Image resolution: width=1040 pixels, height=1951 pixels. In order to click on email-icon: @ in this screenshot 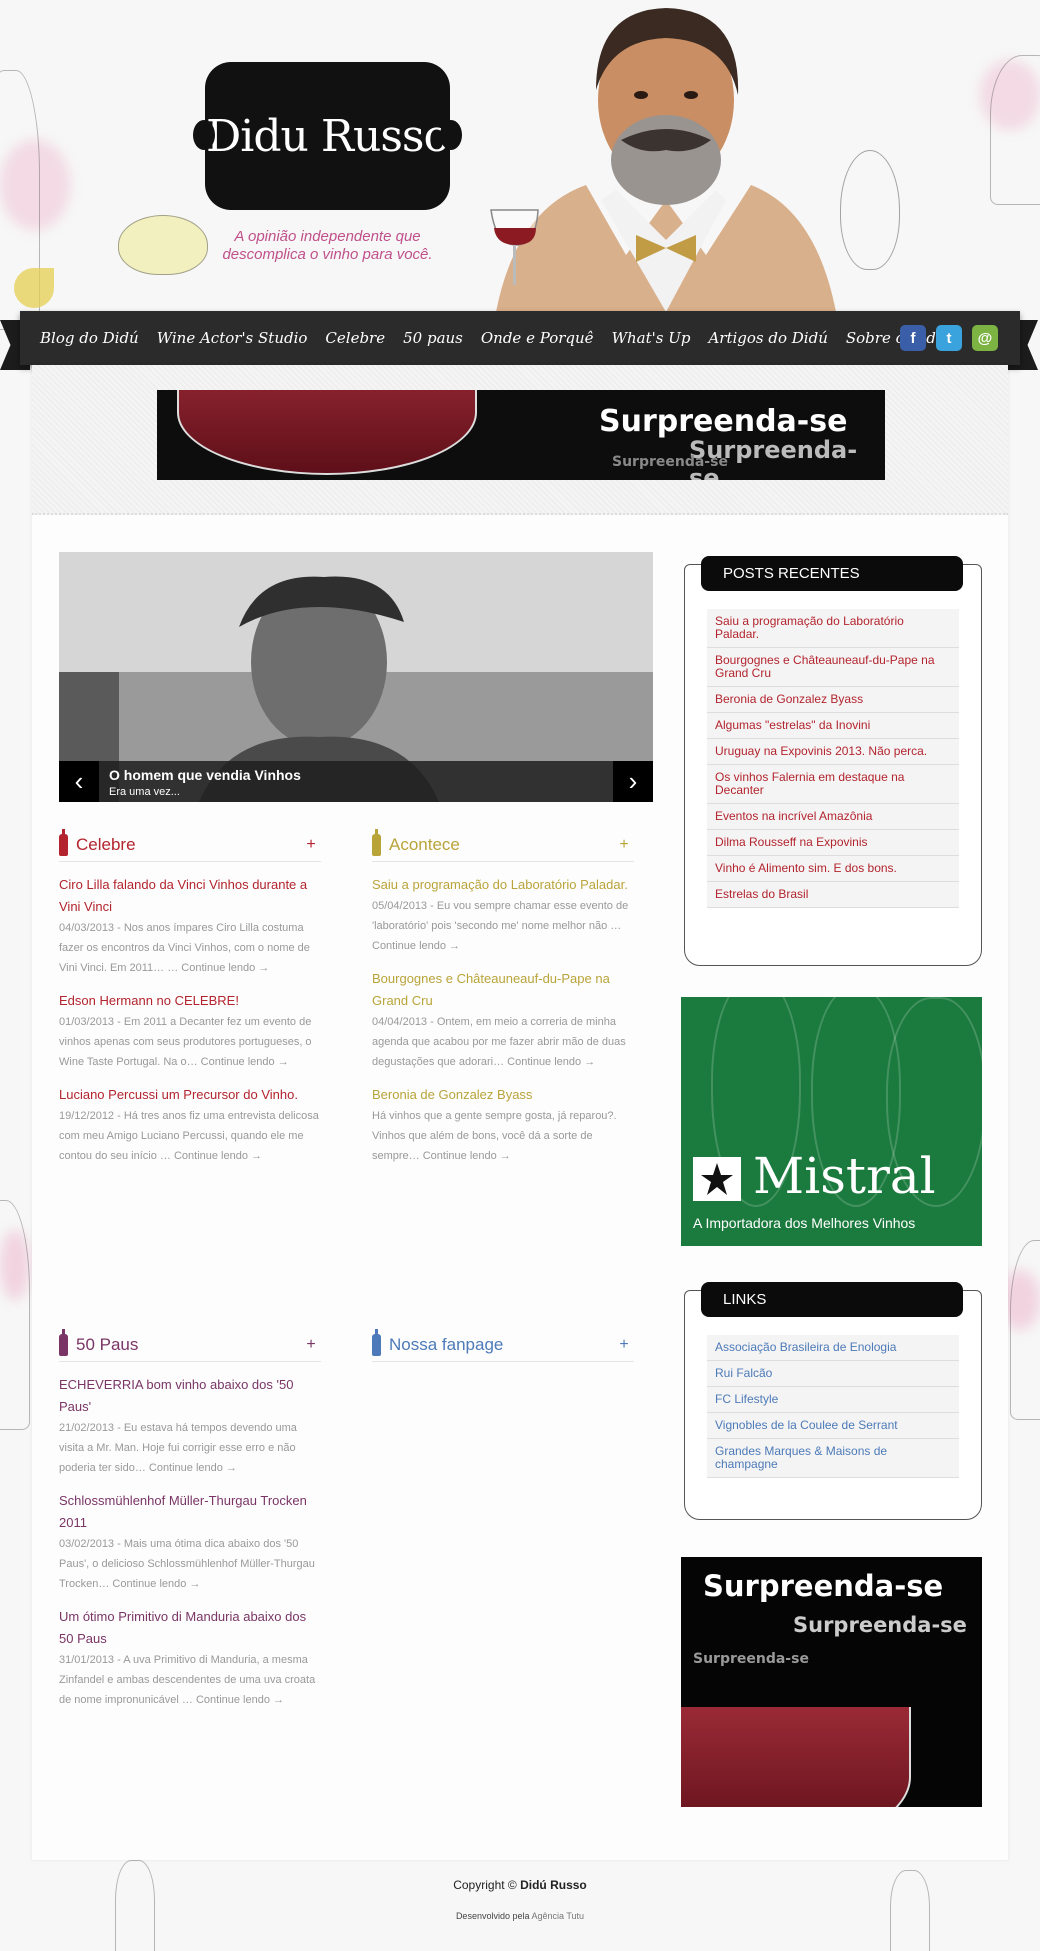, I will do `click(985, 338)`.